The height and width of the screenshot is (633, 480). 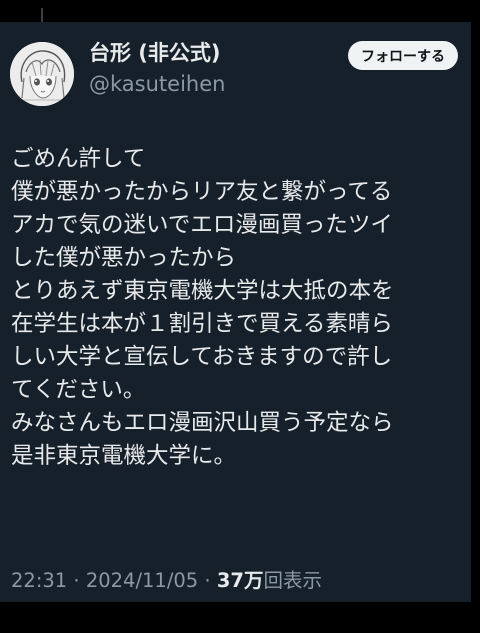 I want to click on tweet-date: 2024/11/05, so click(x=142, y=580).